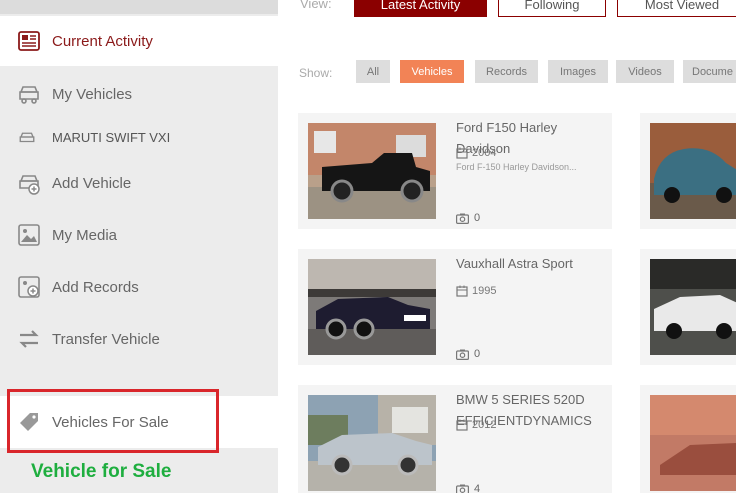 The width and height of the screenshot is (736, 493). Describe the element at coordinates (316, 73) in the screenshot. I see `show-label: Show:` at that location.